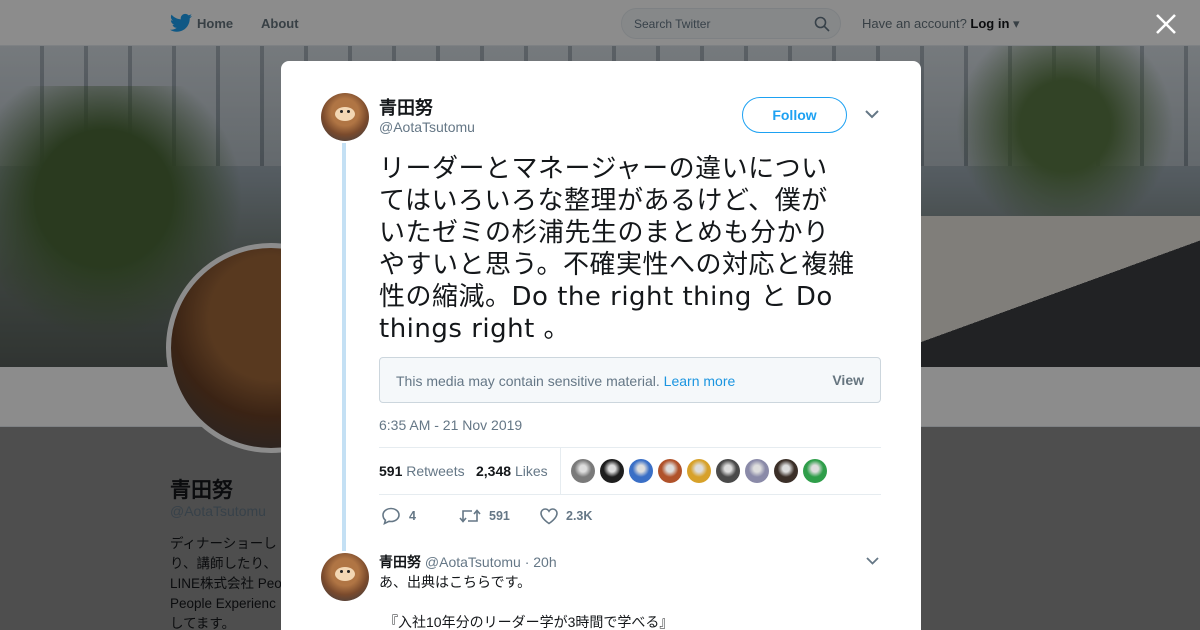  What do you see at coordinates (606, 297) in the screenshot?
I see `tweet-text-line: 性の縮減。Do the right thing と Do` at bounding box center [606, 297].